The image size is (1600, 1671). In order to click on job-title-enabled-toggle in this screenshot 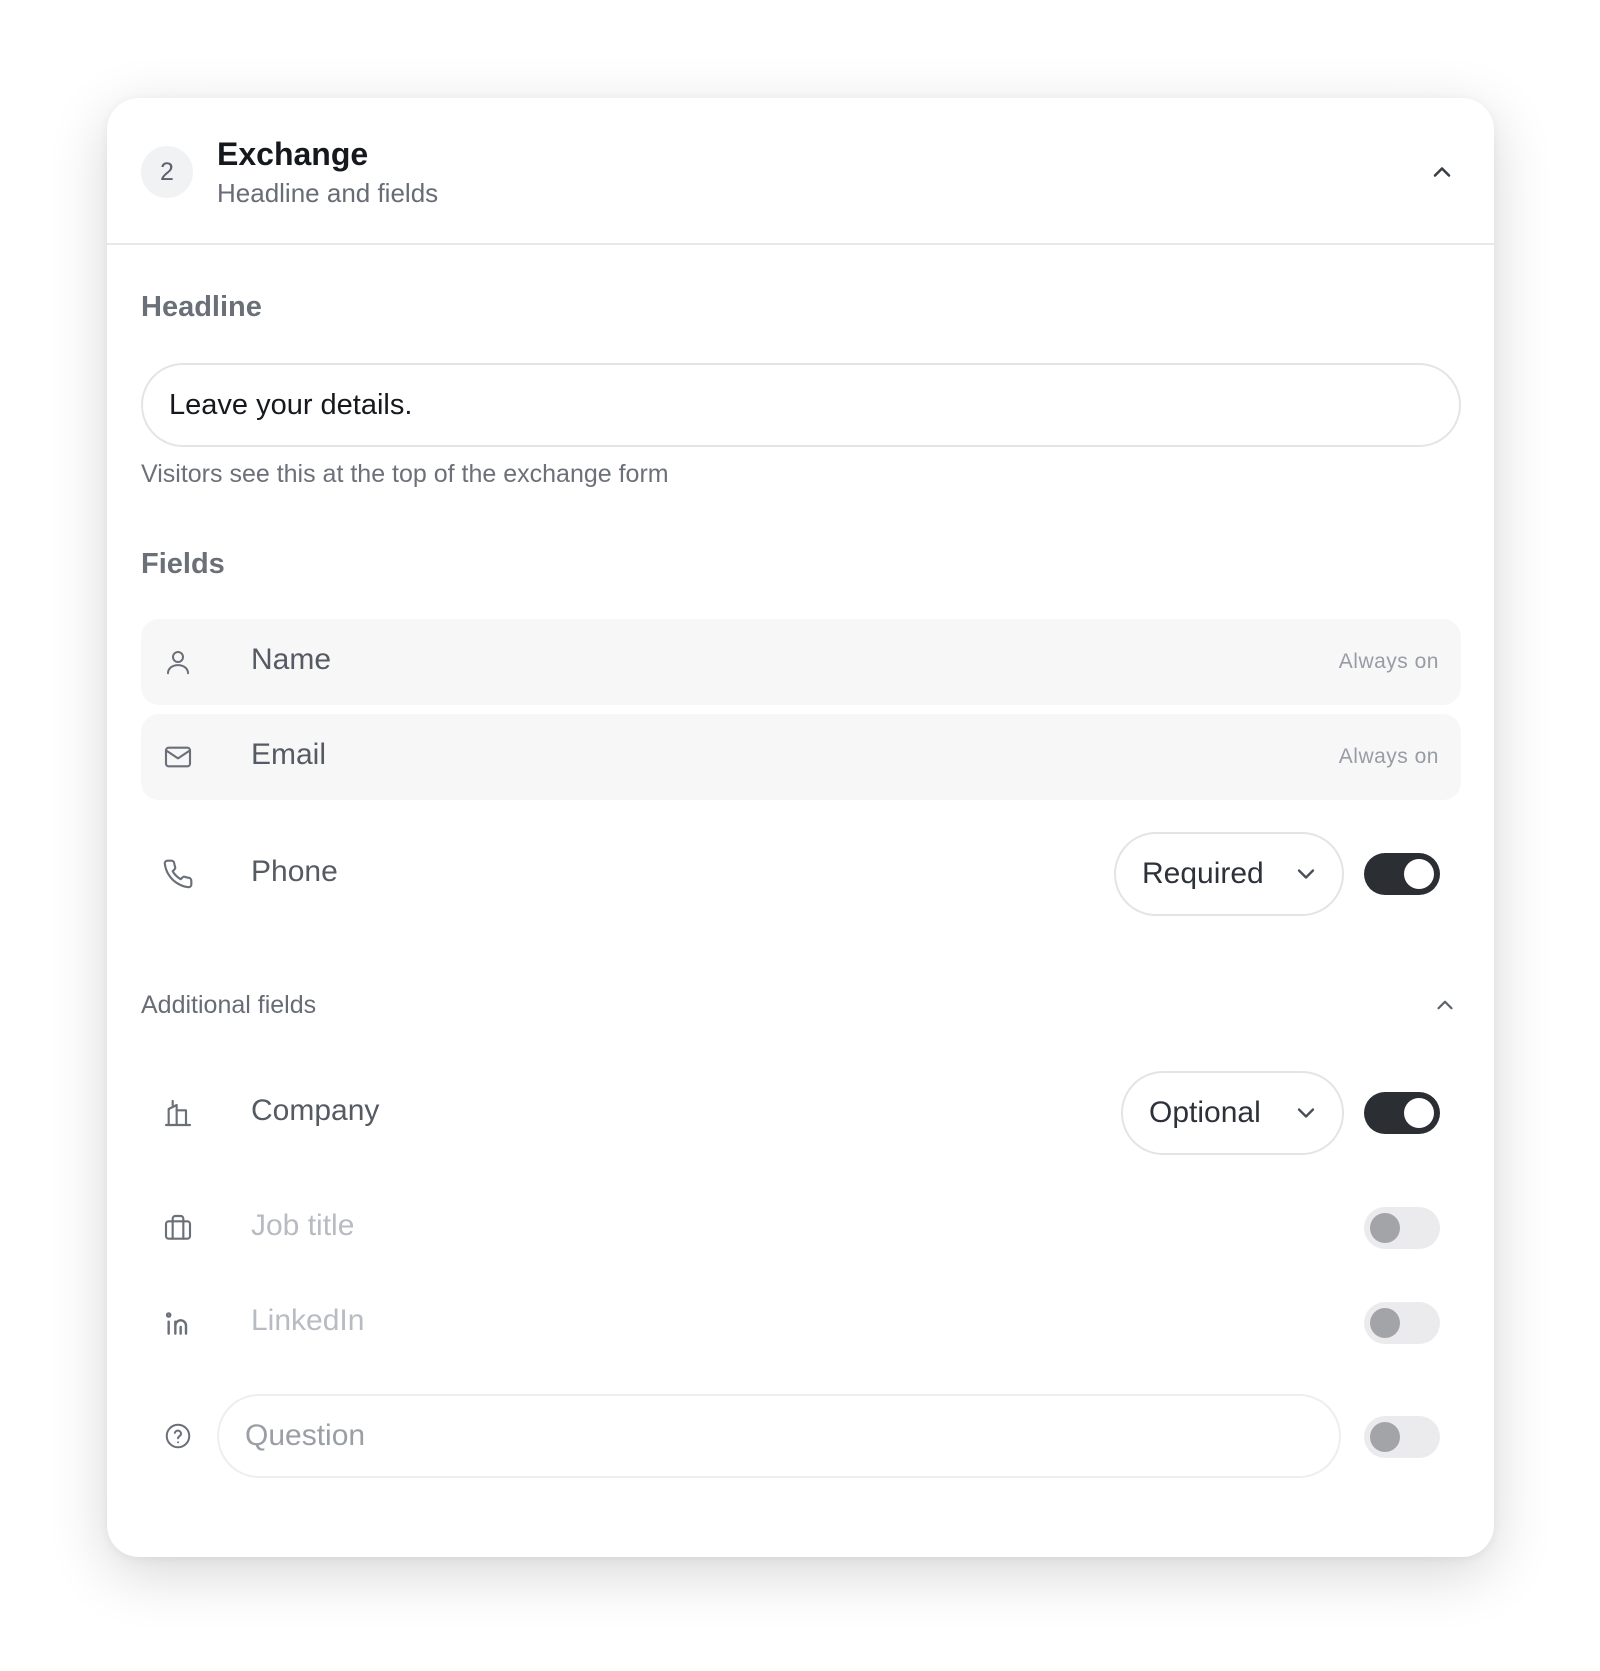, I will do `click(1402, 1228)`.